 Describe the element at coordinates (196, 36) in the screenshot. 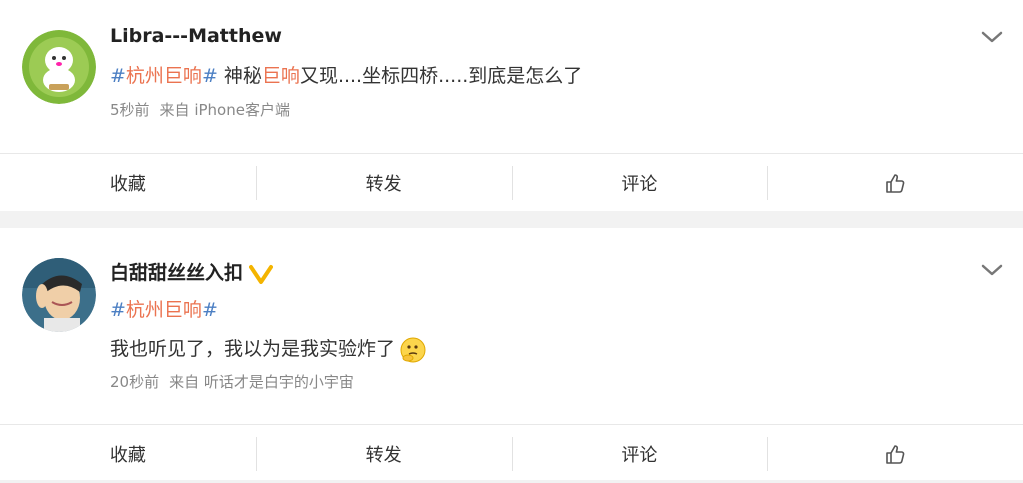

I see `username: Libra---Matthew` at that location.